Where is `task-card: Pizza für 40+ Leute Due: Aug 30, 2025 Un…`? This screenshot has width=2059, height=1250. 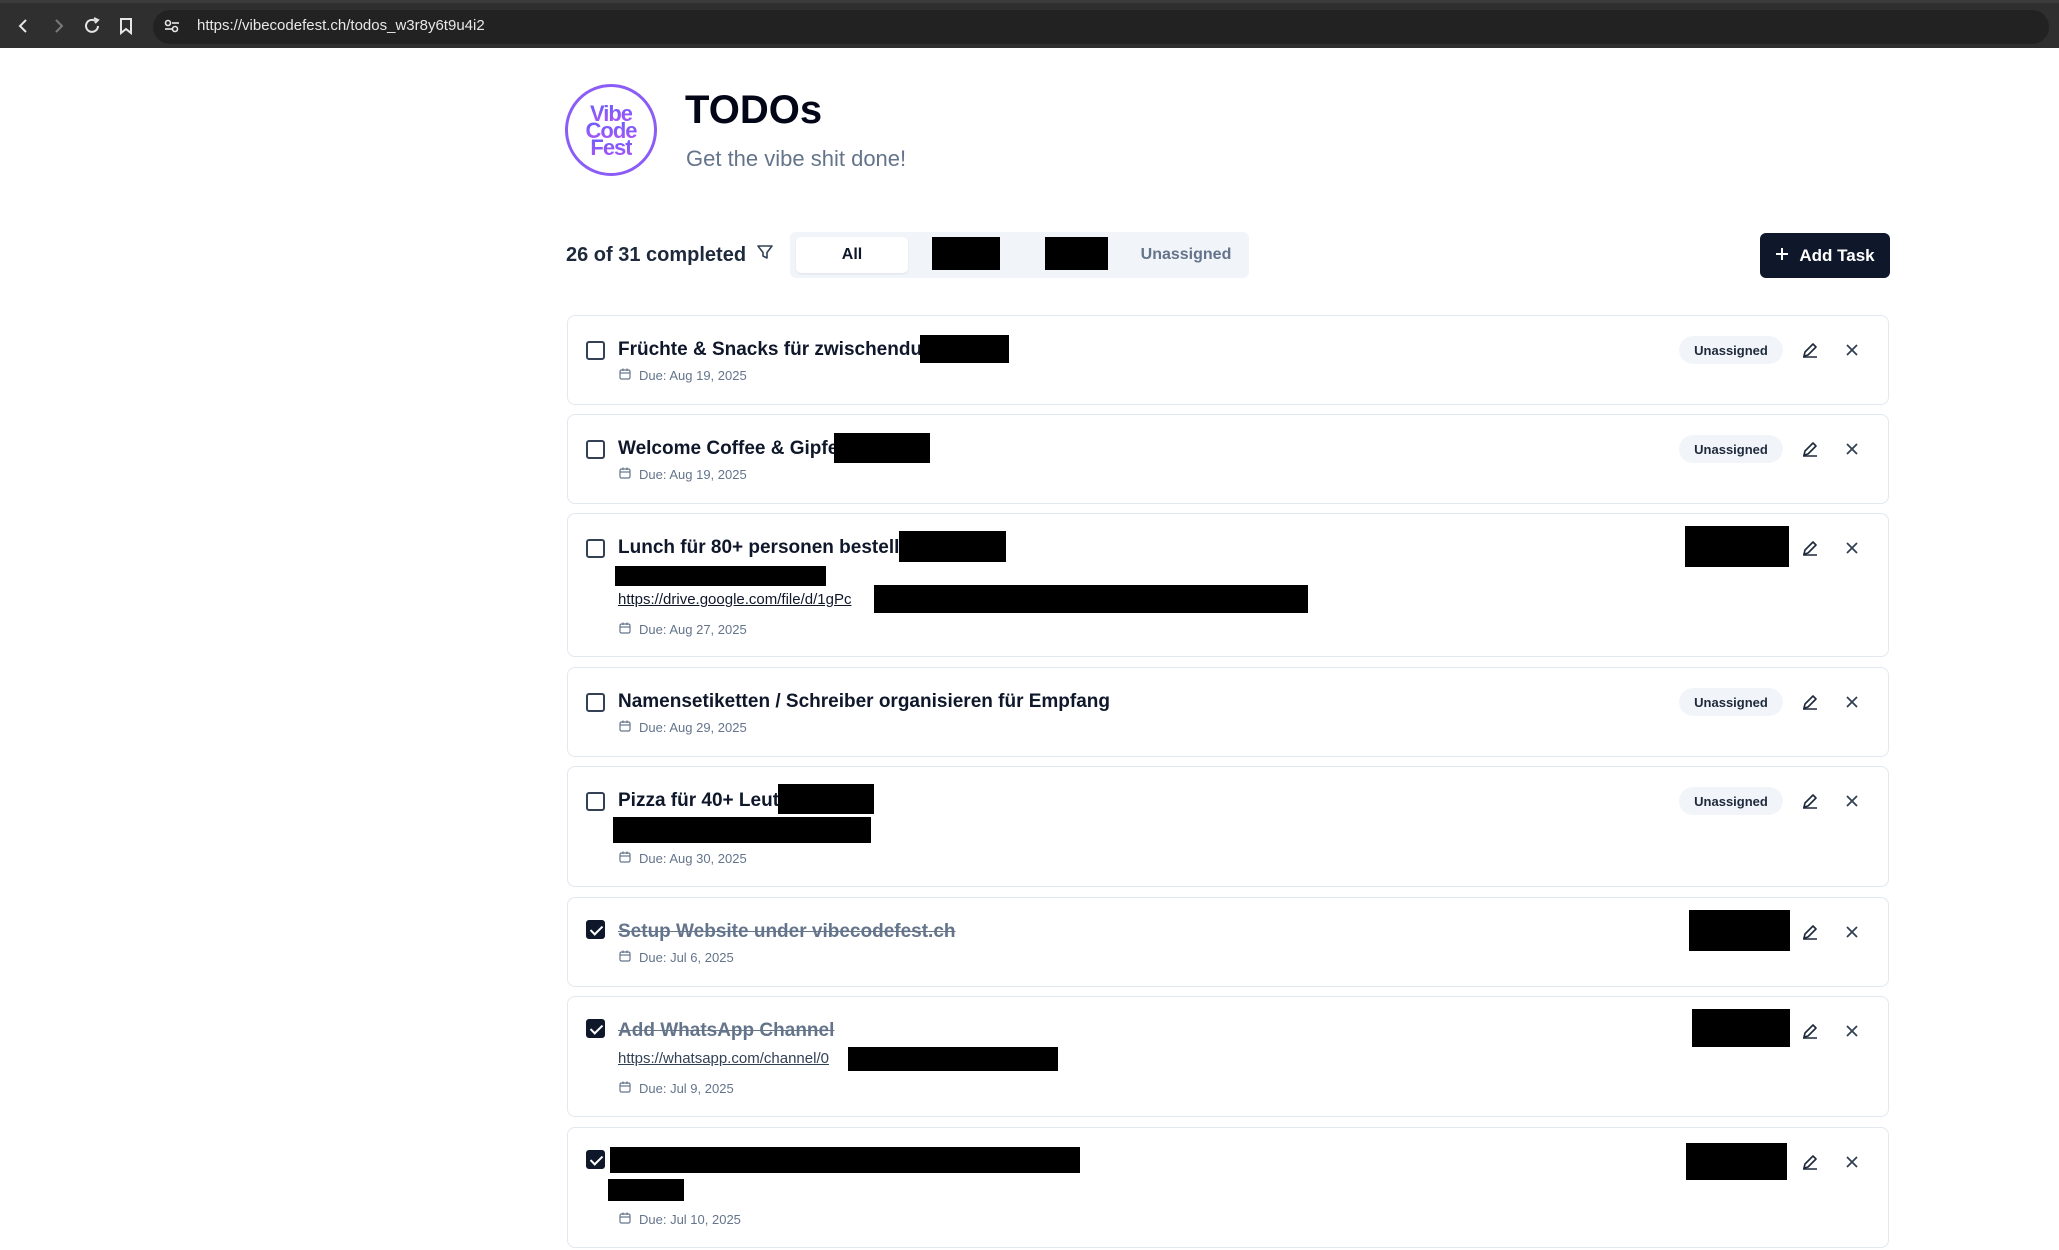 task-card: Pizza für 40+ Leute Due: Aug 30, 2025 Un… is located at coordinates (1228, 826).